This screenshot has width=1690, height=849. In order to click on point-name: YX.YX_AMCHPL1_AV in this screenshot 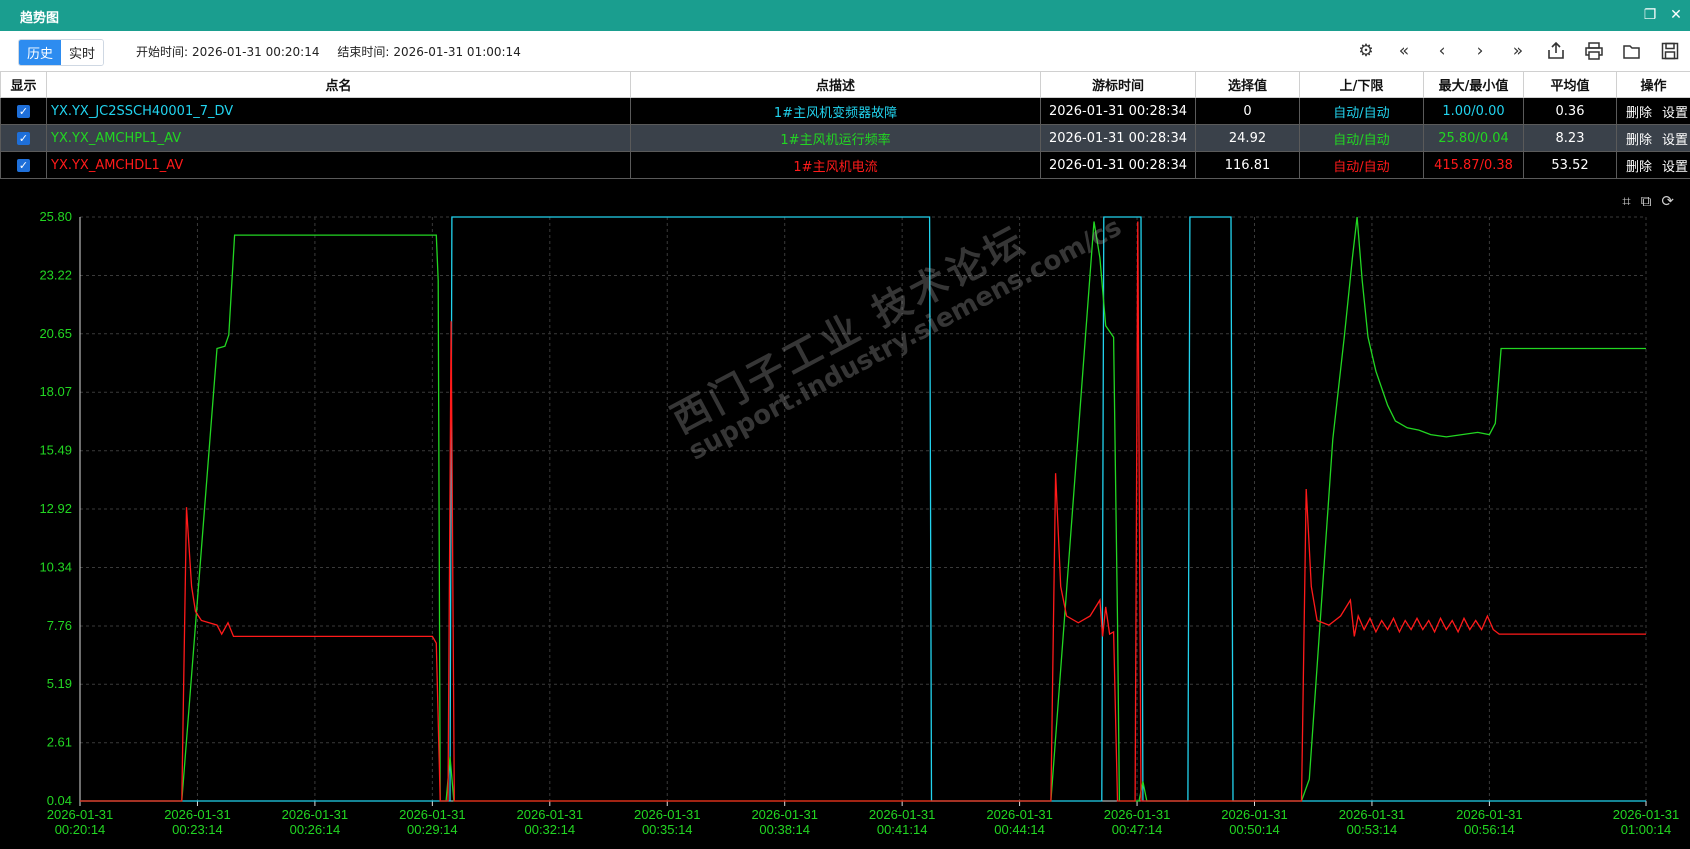, I will do `click(338, 138)`.